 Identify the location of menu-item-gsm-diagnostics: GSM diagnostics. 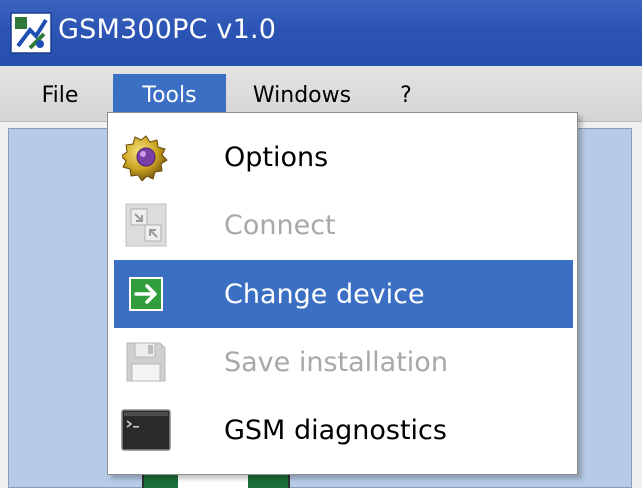
(343, 430).